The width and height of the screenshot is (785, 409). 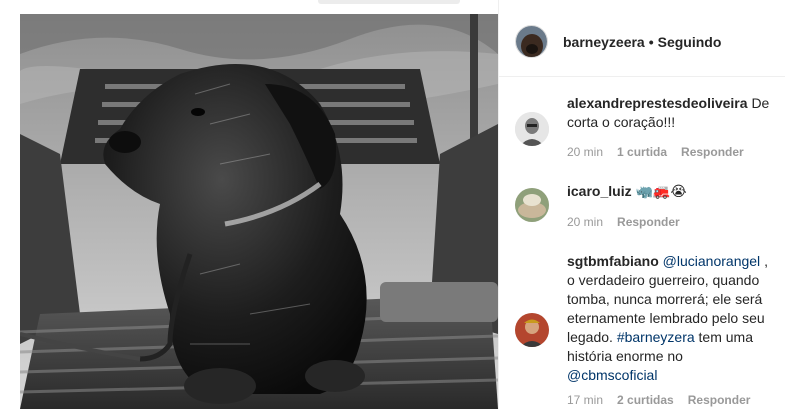 What do you see at coordinates (645, 400) in the screenshot?
I see `comment-likes: 2 curtidas` at bounding box center [645, 400].